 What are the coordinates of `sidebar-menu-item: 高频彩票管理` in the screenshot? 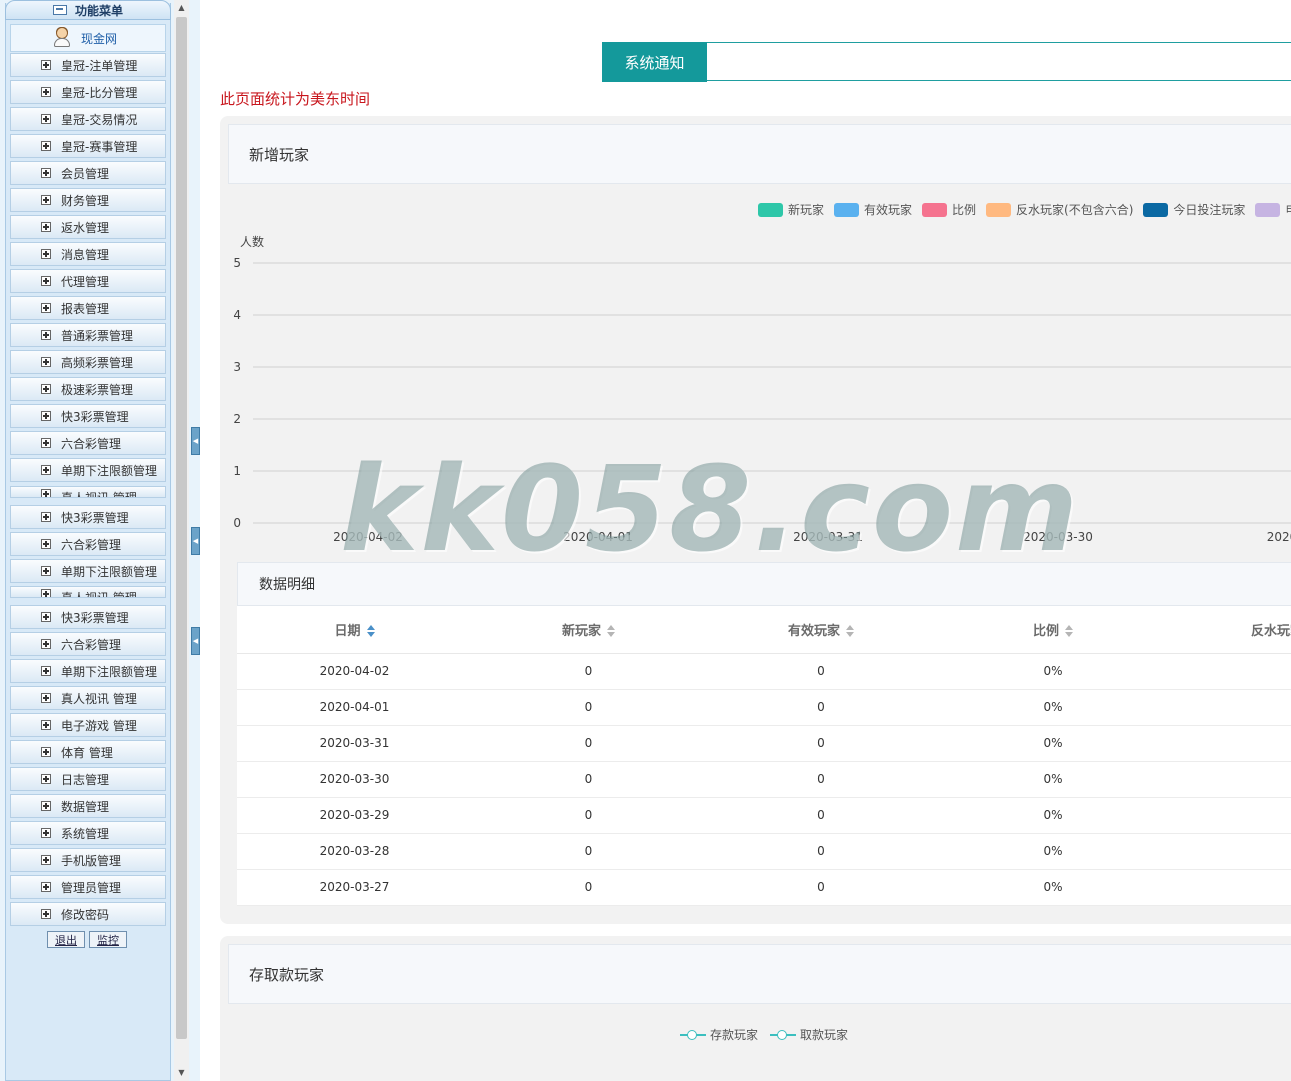 It's located at (88, 362).